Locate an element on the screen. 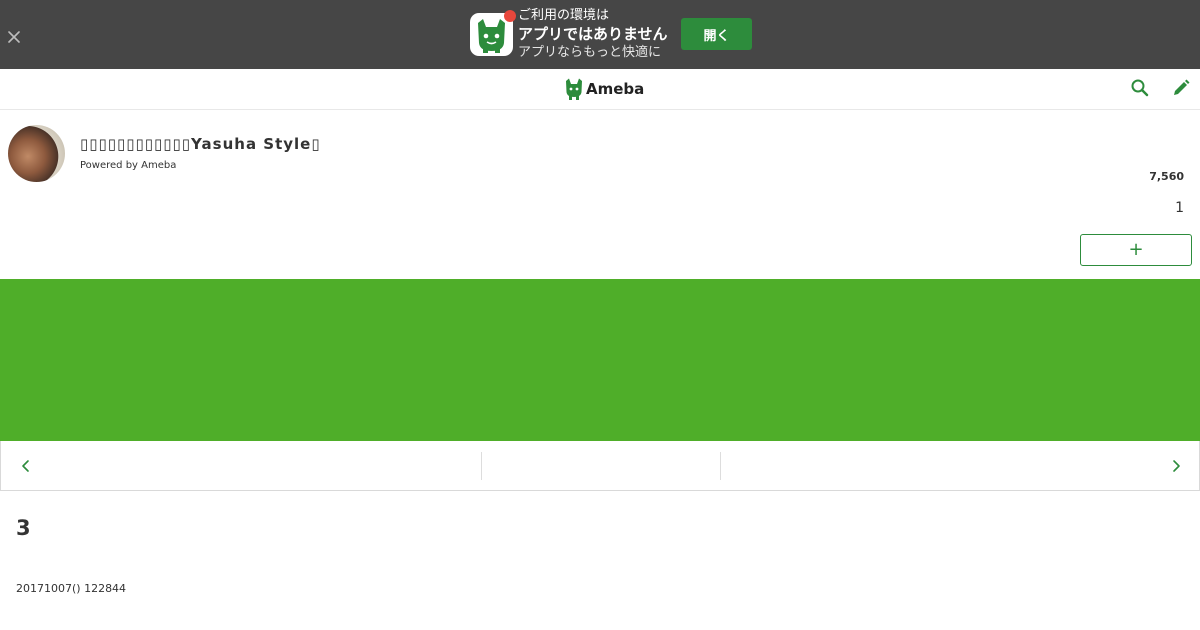 Image resolution: width=1200 pixels, height=630 pixels. app-install-banner: ご利用の環境は アプリではありません アプリならもっと快適に 開く is located at coordinates (600, 34).